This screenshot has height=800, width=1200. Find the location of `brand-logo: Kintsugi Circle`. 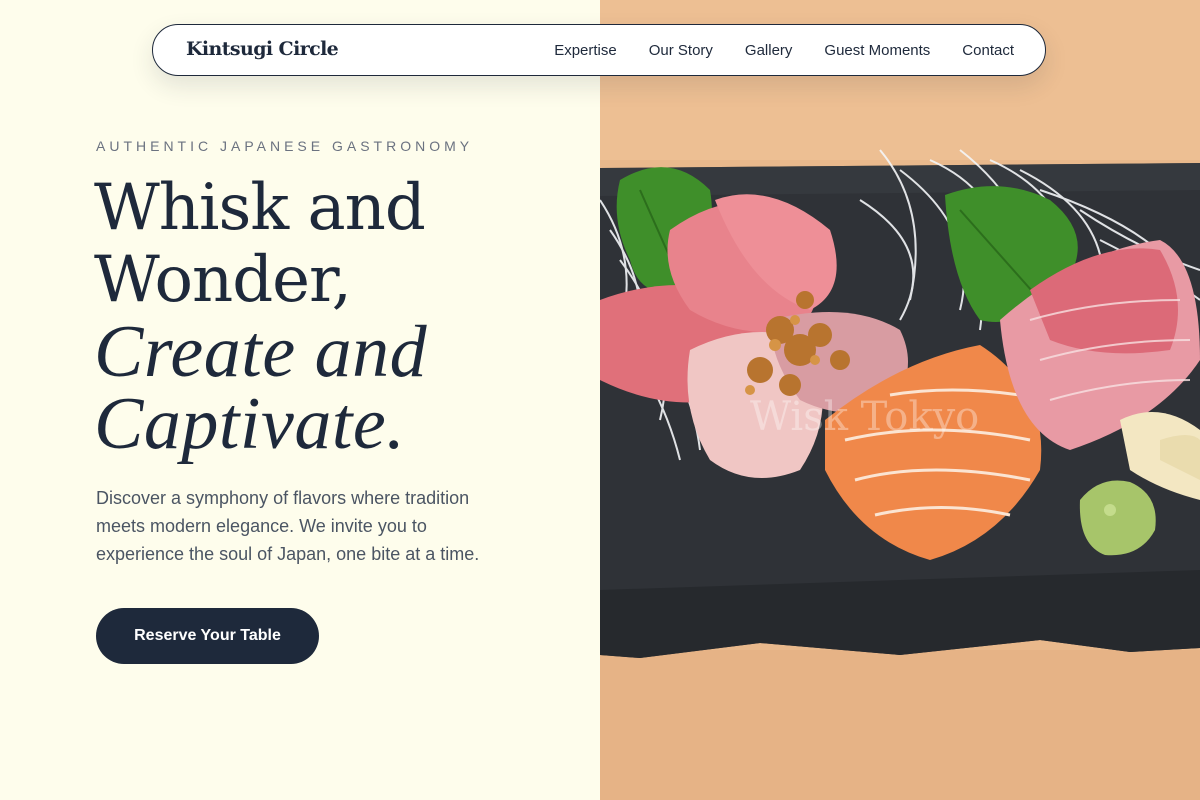

brand-logo: Kintsugi Circle is located at coordinates (262, 49).